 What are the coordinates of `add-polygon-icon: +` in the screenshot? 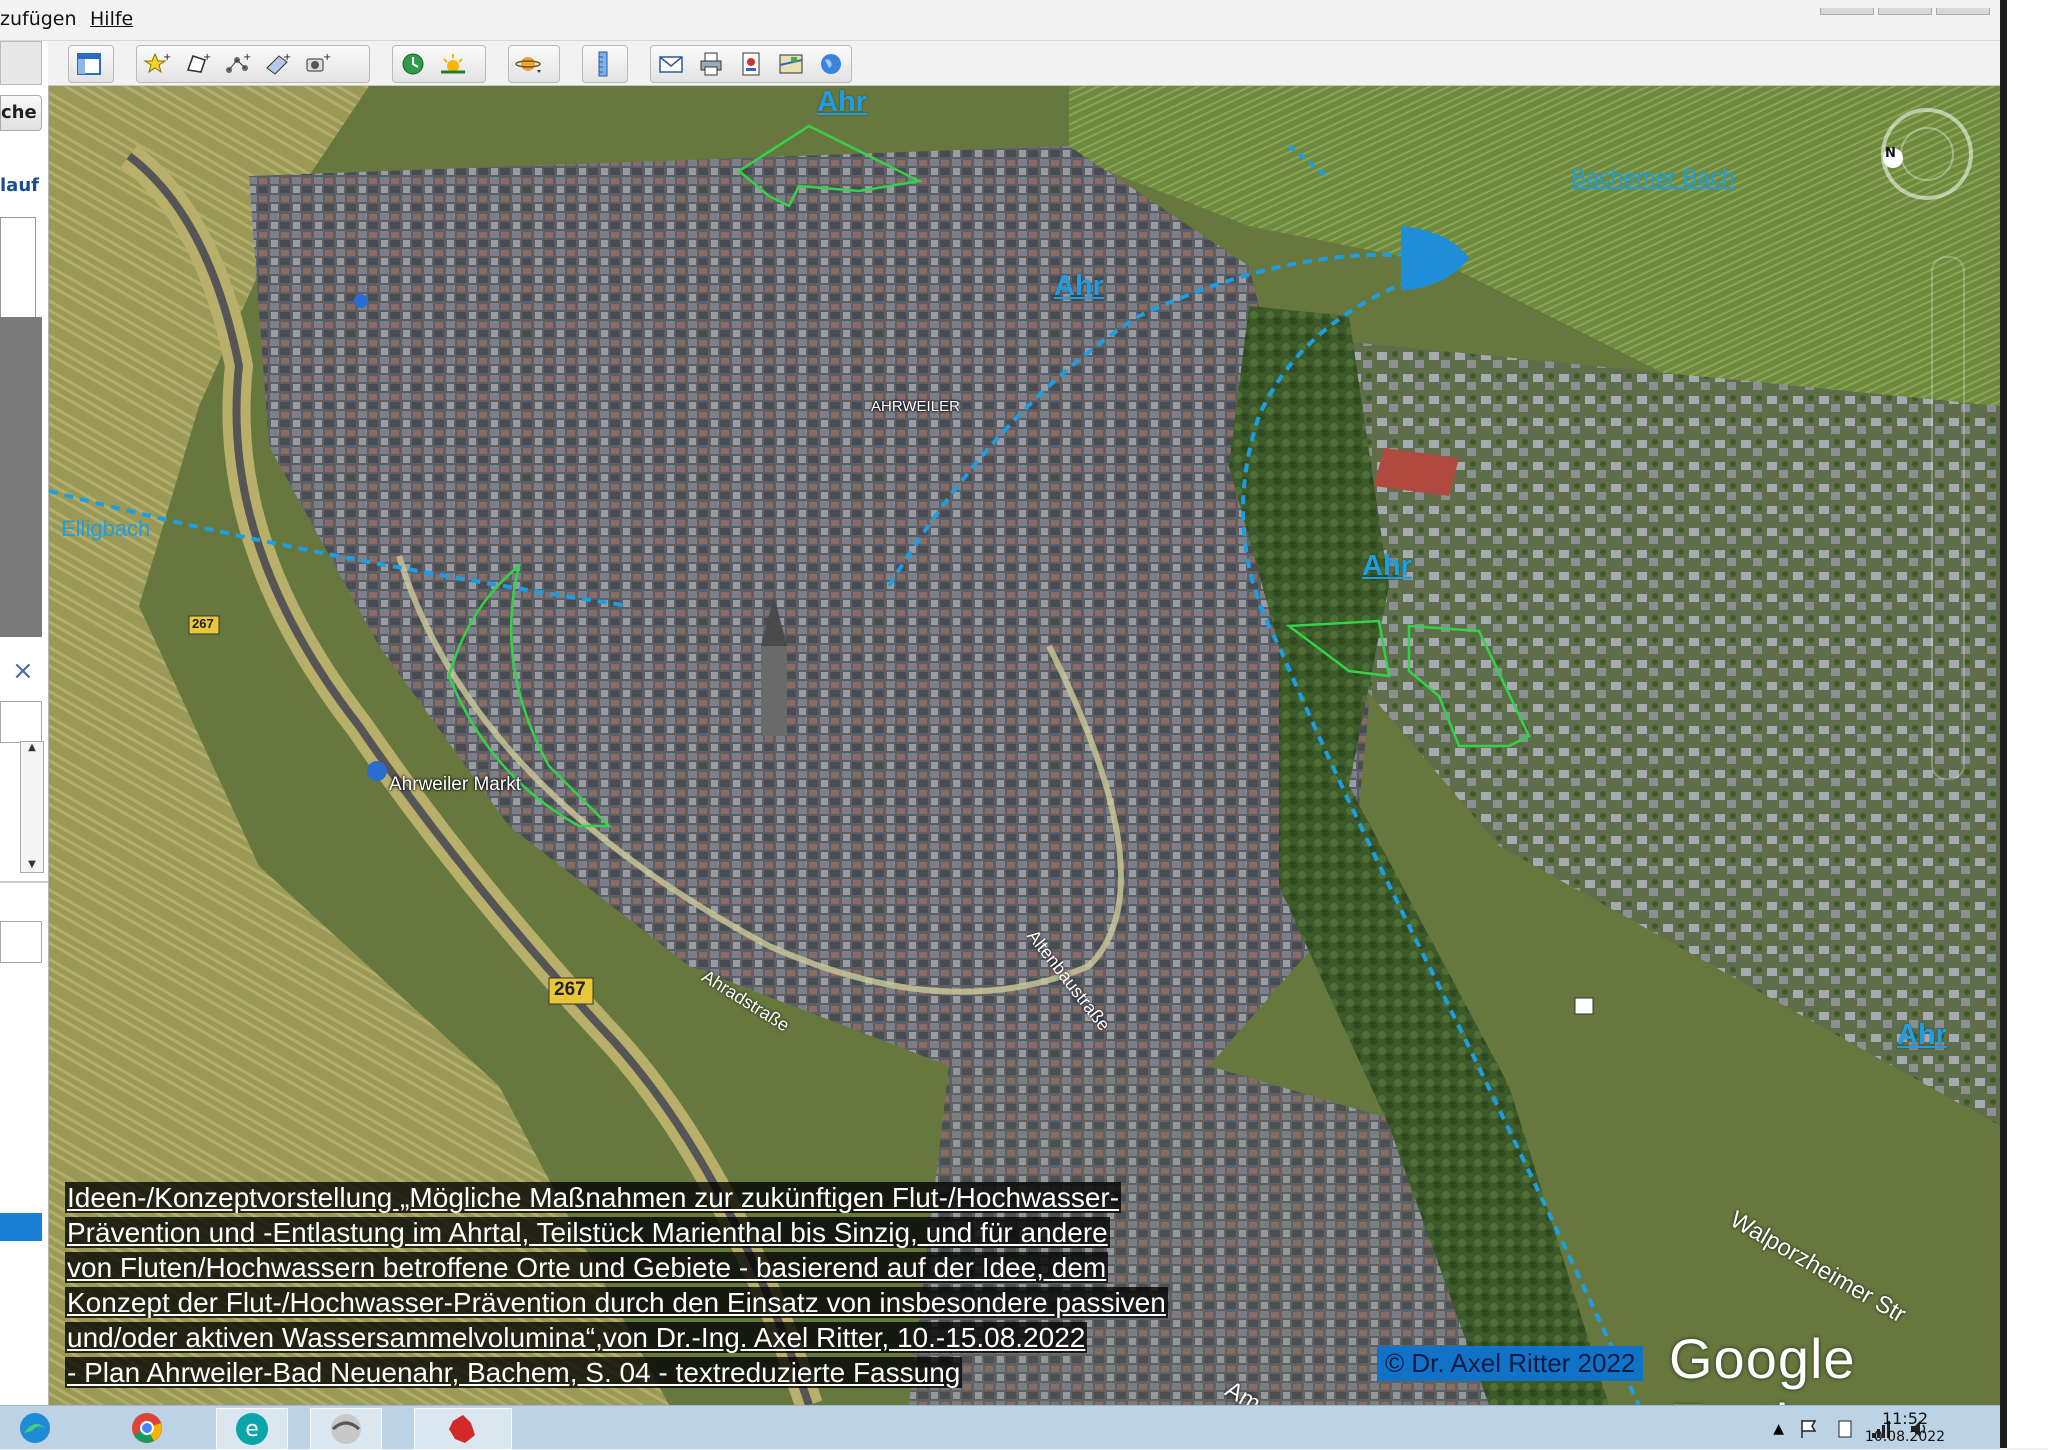 It's located at (197, 64).